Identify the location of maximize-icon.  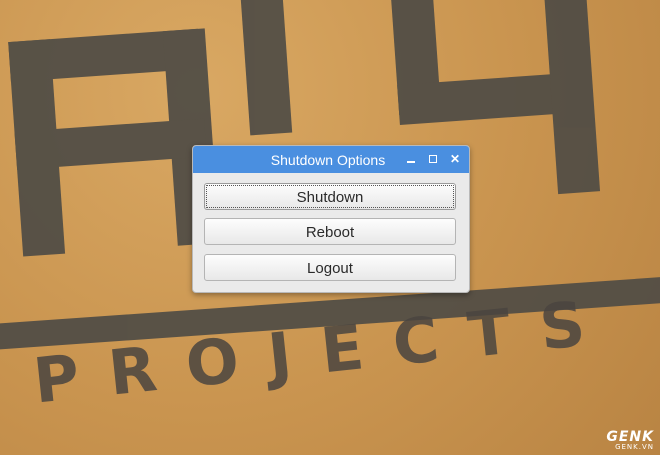
(433, 159).